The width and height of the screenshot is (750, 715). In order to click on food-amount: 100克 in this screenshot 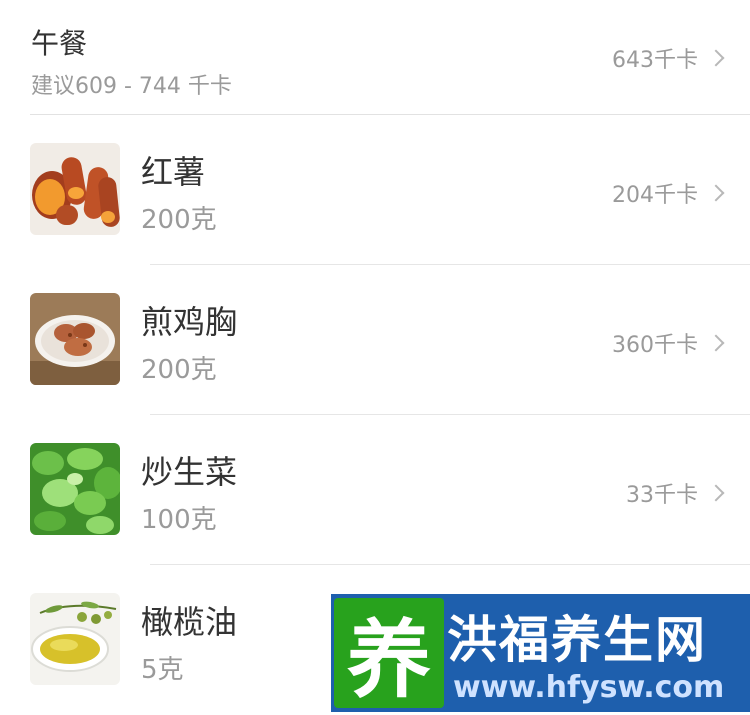, I will do `click(179, 520)`.